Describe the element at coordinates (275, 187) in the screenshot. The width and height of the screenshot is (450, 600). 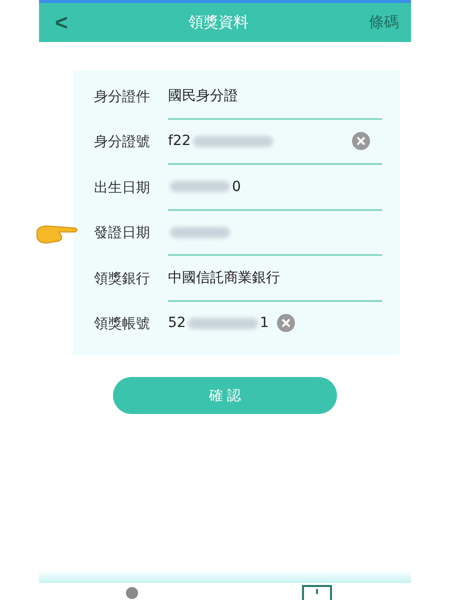
I see `input-field: 0` at that location.